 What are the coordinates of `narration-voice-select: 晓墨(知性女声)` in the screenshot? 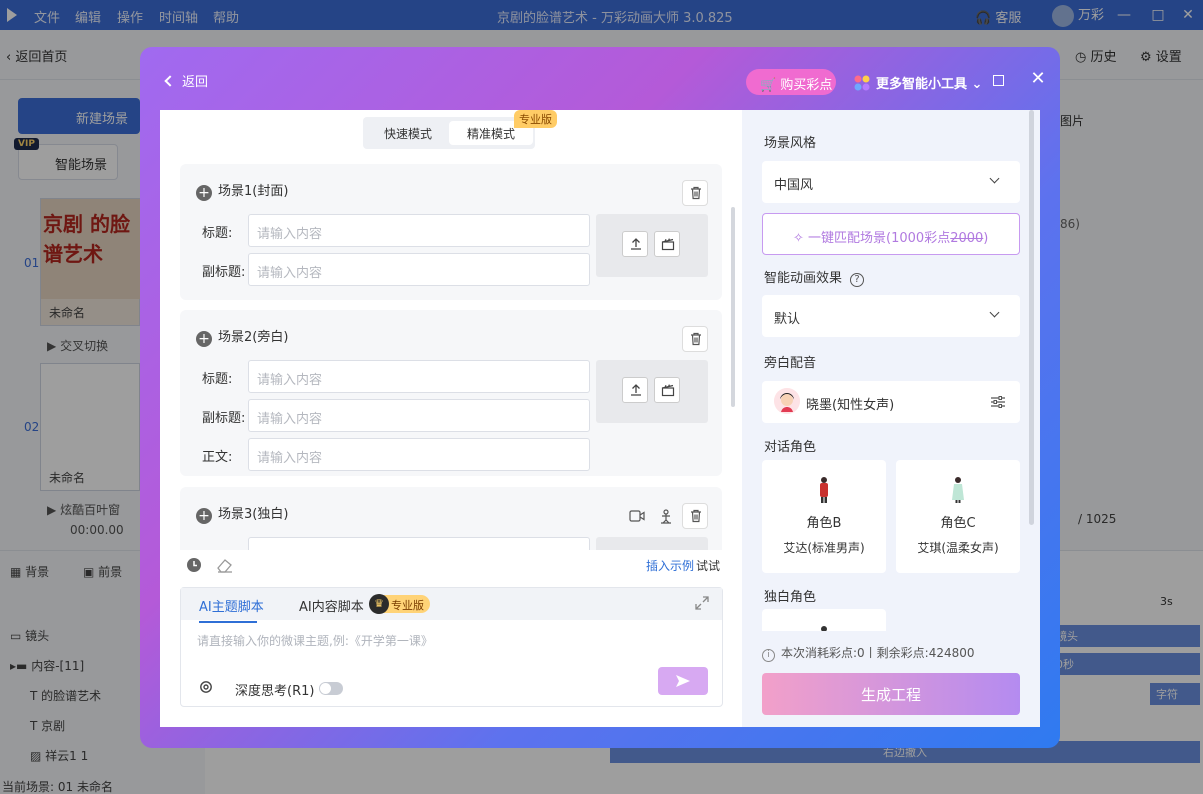 It's located at (891, 402).